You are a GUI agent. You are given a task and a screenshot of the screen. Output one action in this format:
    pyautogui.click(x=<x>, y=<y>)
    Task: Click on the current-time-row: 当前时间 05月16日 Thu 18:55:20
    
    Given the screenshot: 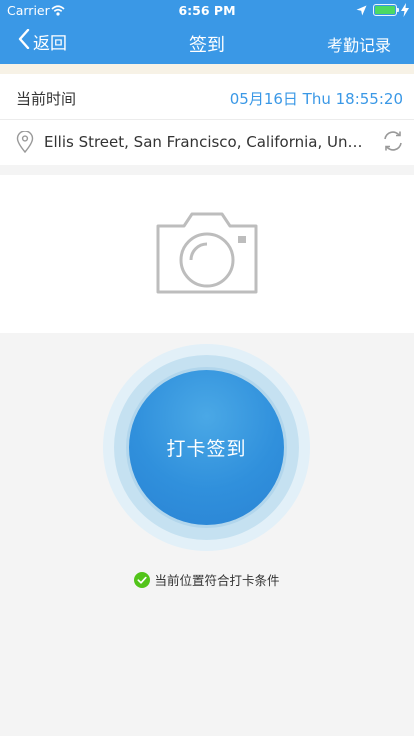 What is the action you would take?
    pyautogui.click(x=207, y=96)
    